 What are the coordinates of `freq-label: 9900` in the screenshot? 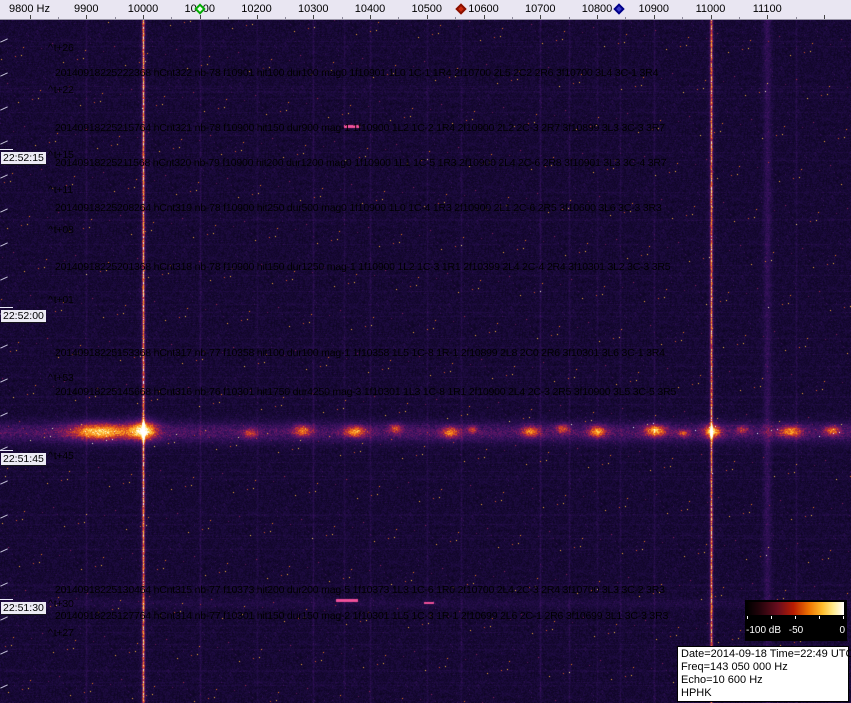 It's located at (86, 9).